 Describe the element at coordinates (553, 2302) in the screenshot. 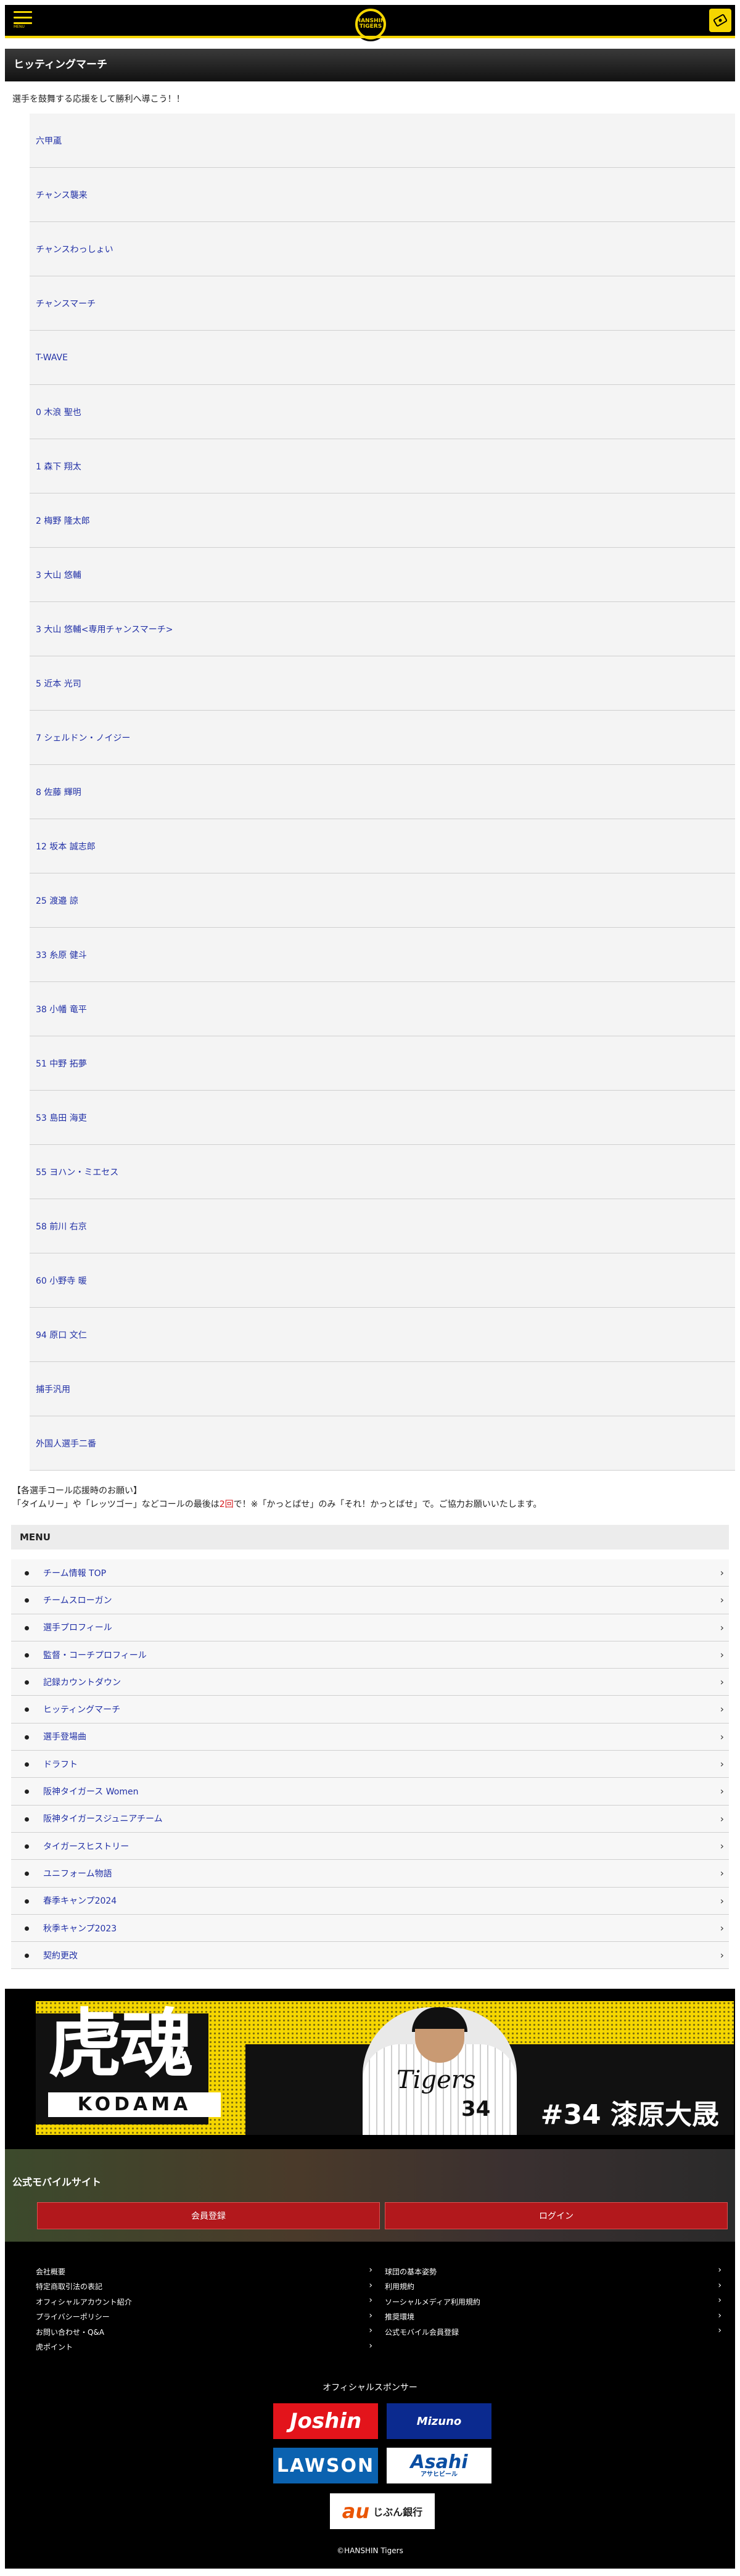

I see `footer-link: ソーシャルメディア利用規約 ›` at that location.